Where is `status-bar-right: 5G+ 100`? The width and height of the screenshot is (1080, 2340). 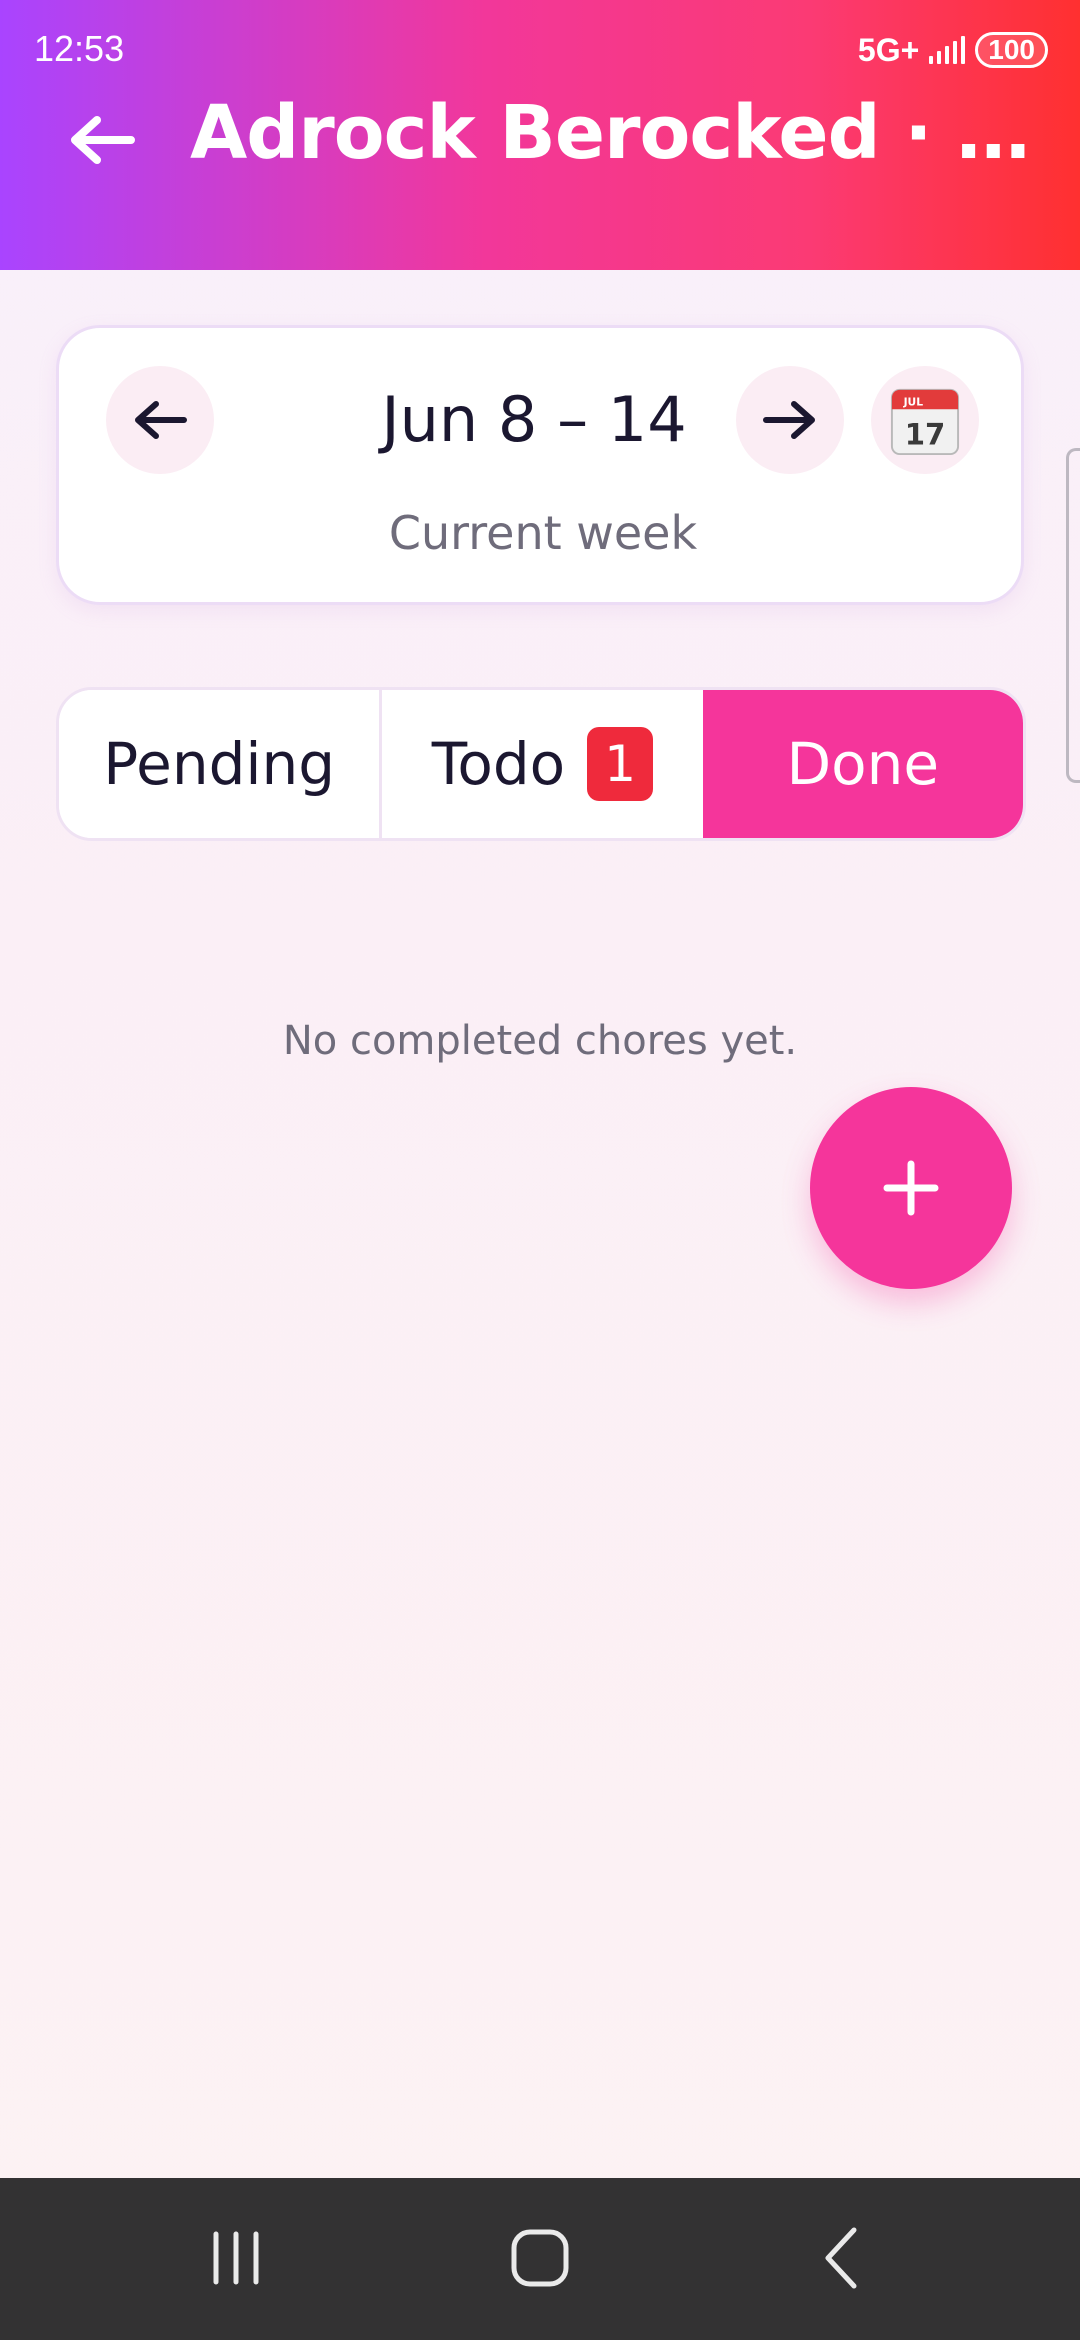
status-bar-right: 5G+ 100 is located at coordinates (953, 50).